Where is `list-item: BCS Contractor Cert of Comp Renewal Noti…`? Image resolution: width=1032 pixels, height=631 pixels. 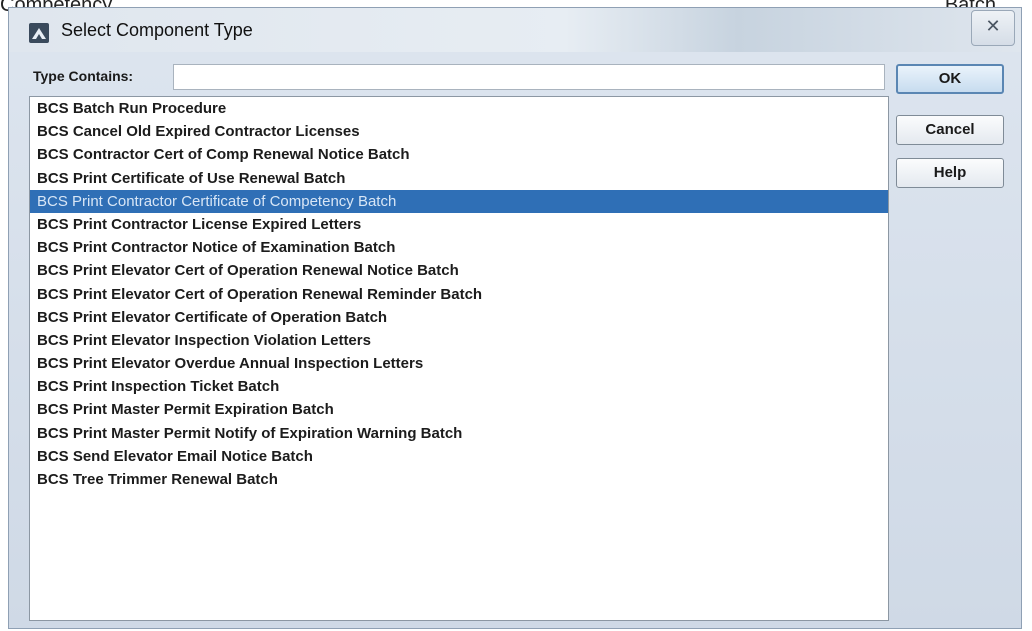
list-item: BCS Contractor Cert of Comp Renewal Noti… is located at coordinates (459, 154).